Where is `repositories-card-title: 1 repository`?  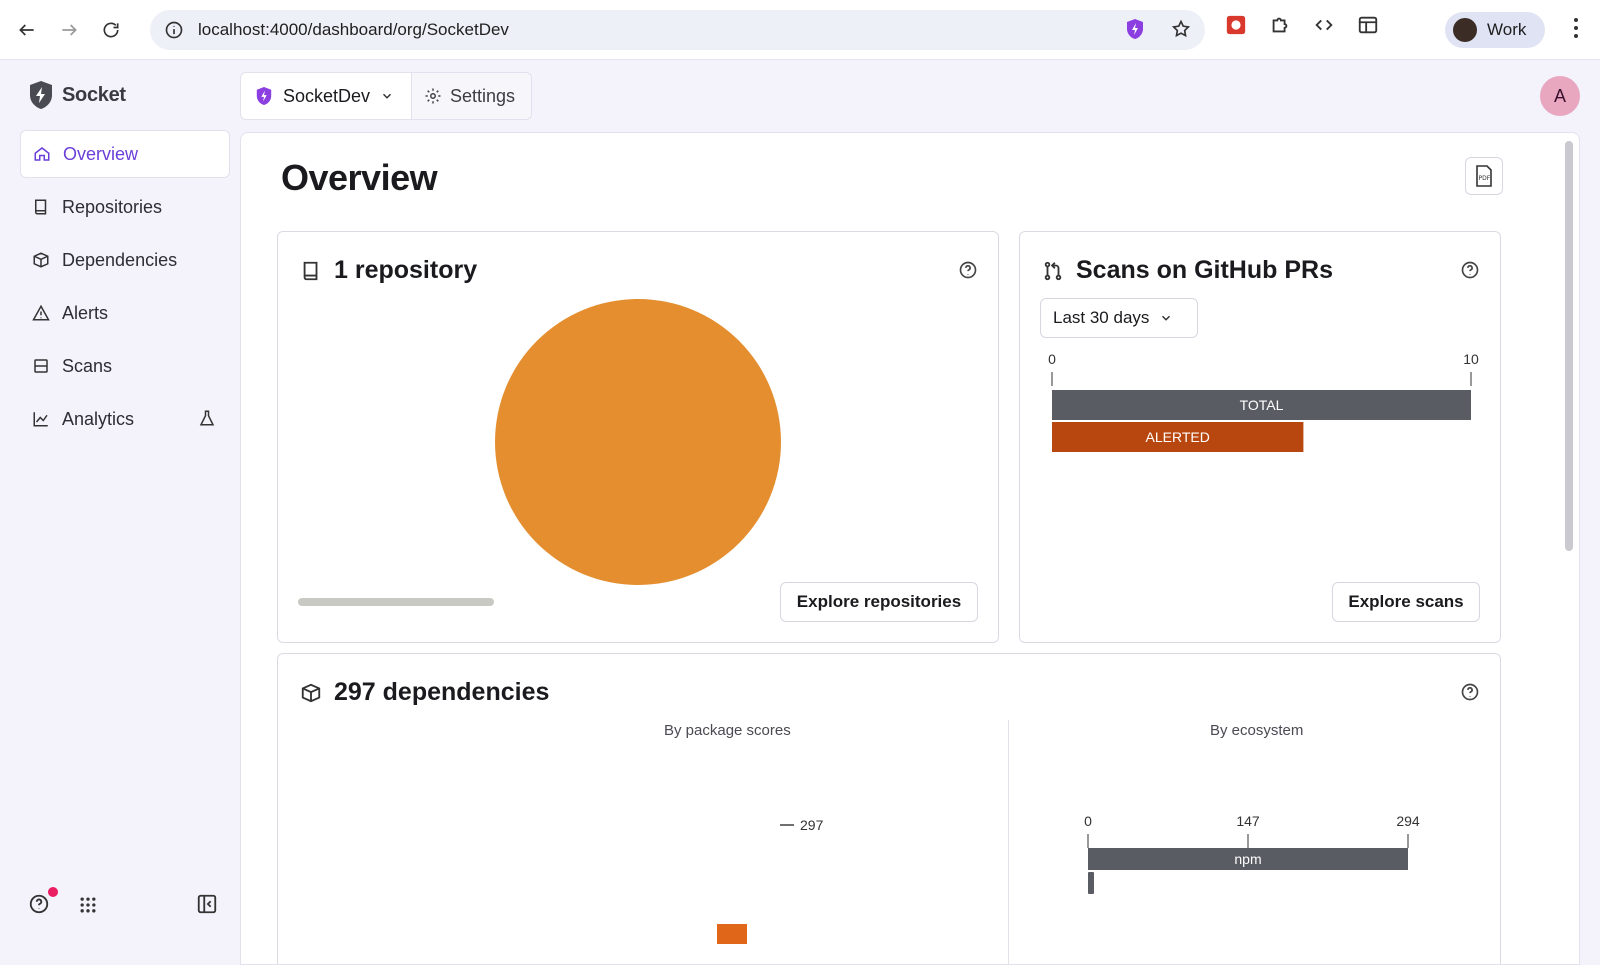 repositories-card-title: 1 repository is located at coordinates (388, 270).